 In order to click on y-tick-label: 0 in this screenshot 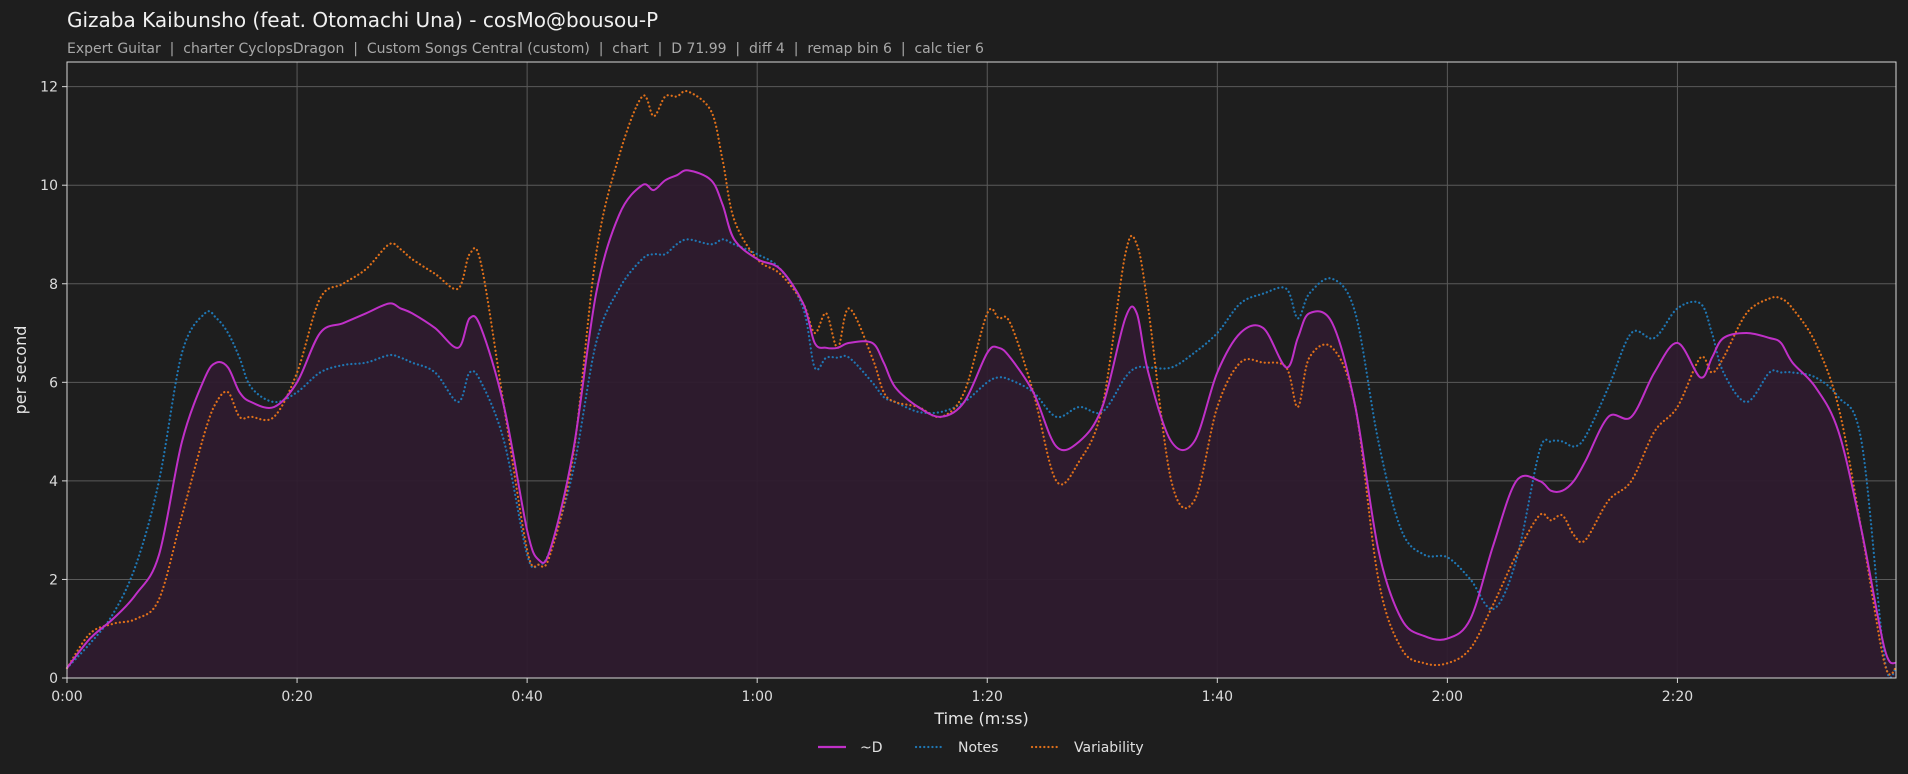, I will do `click(53, 679)`.